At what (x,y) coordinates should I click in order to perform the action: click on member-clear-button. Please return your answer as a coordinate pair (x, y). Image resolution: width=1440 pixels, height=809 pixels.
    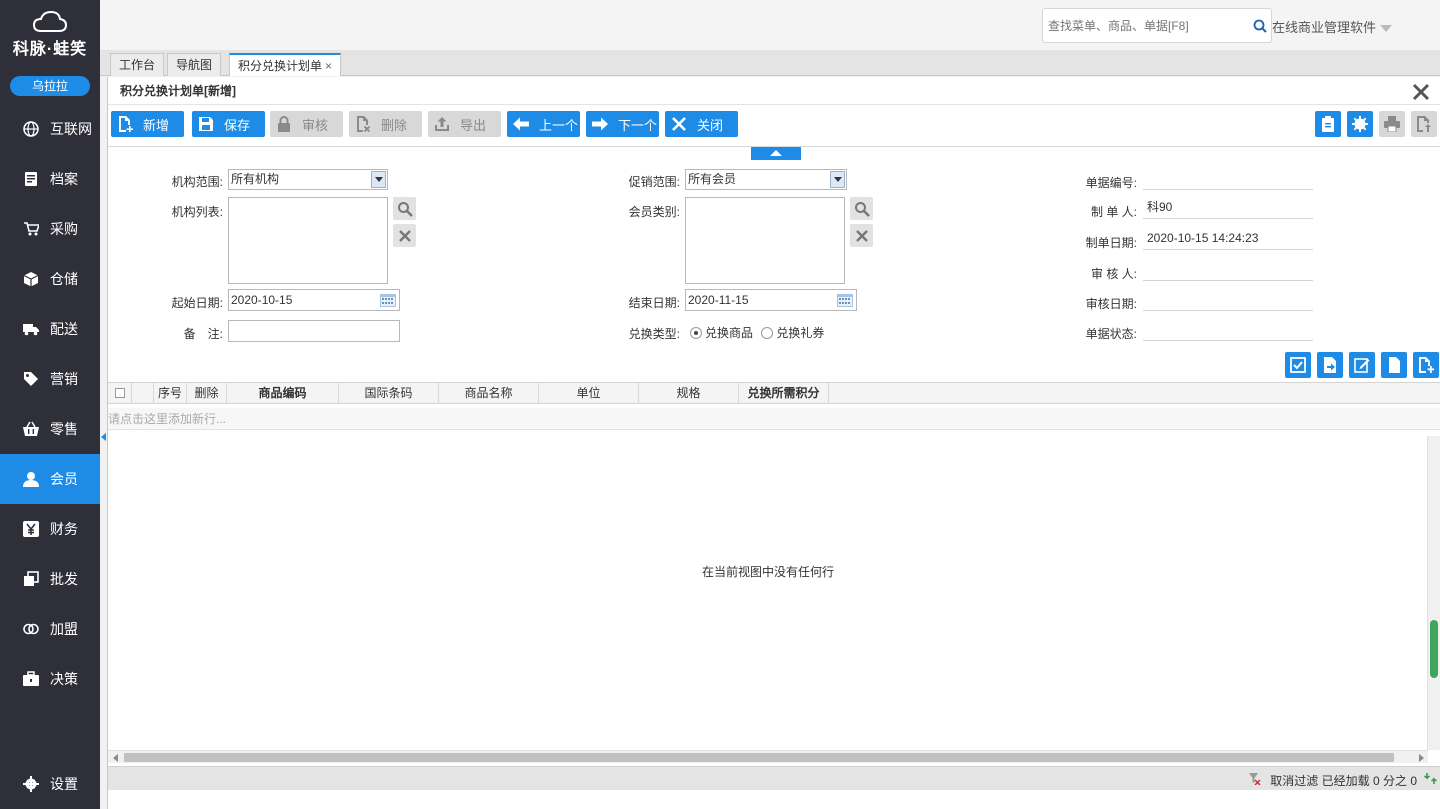
    Looking at the image, I should click on (861, 235).